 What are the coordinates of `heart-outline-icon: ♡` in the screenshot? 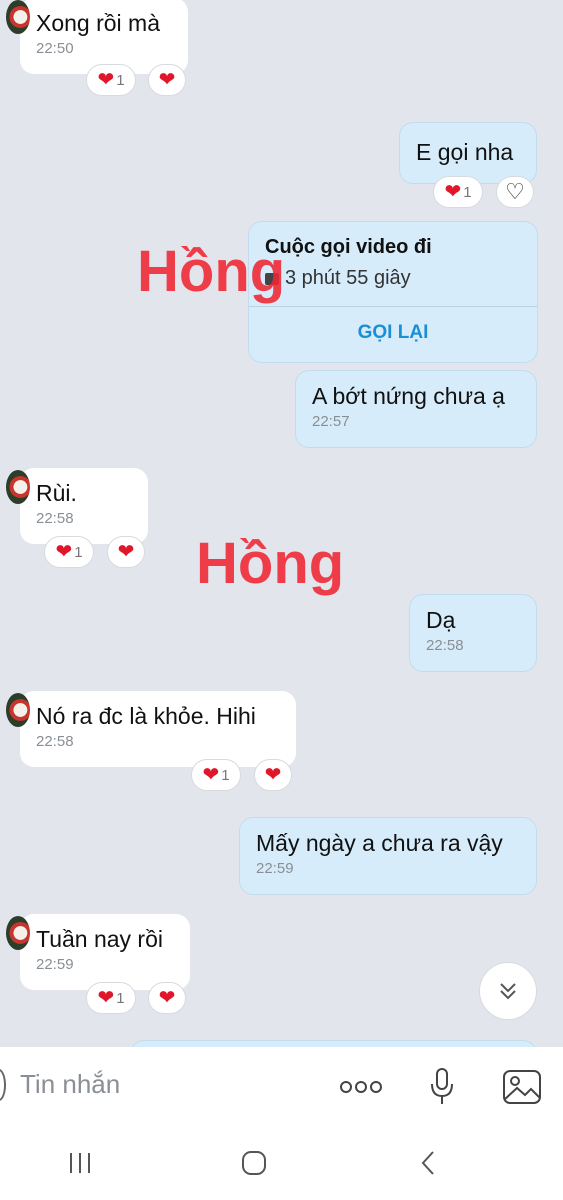 It's located at (515, 191).